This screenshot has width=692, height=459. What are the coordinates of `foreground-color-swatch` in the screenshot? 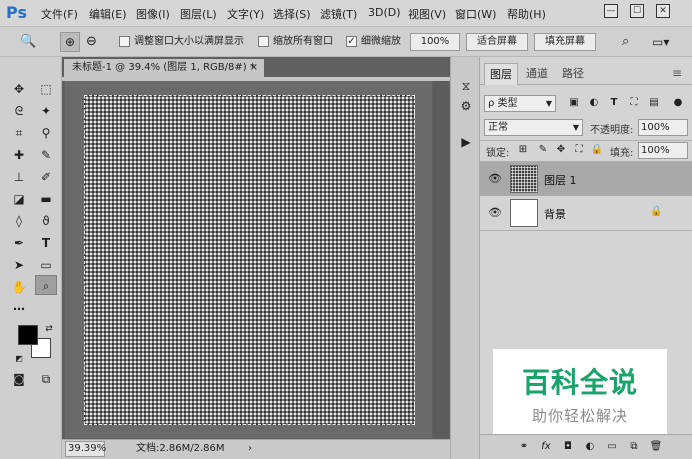 It's located at (28, 335).